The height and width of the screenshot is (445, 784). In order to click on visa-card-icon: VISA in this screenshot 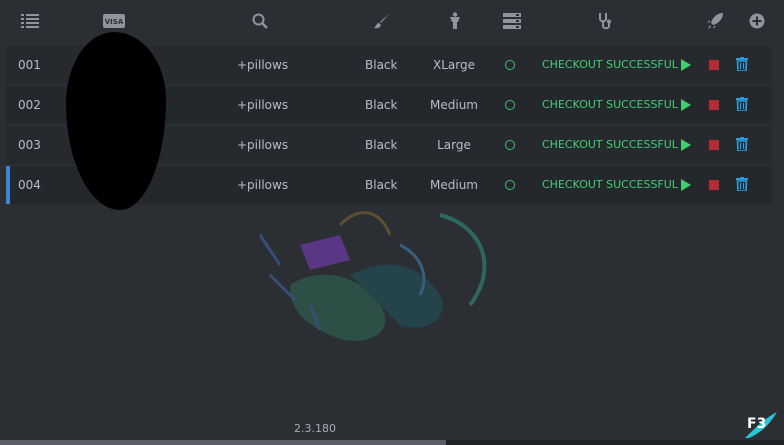, I will do `click(114, 21)`.